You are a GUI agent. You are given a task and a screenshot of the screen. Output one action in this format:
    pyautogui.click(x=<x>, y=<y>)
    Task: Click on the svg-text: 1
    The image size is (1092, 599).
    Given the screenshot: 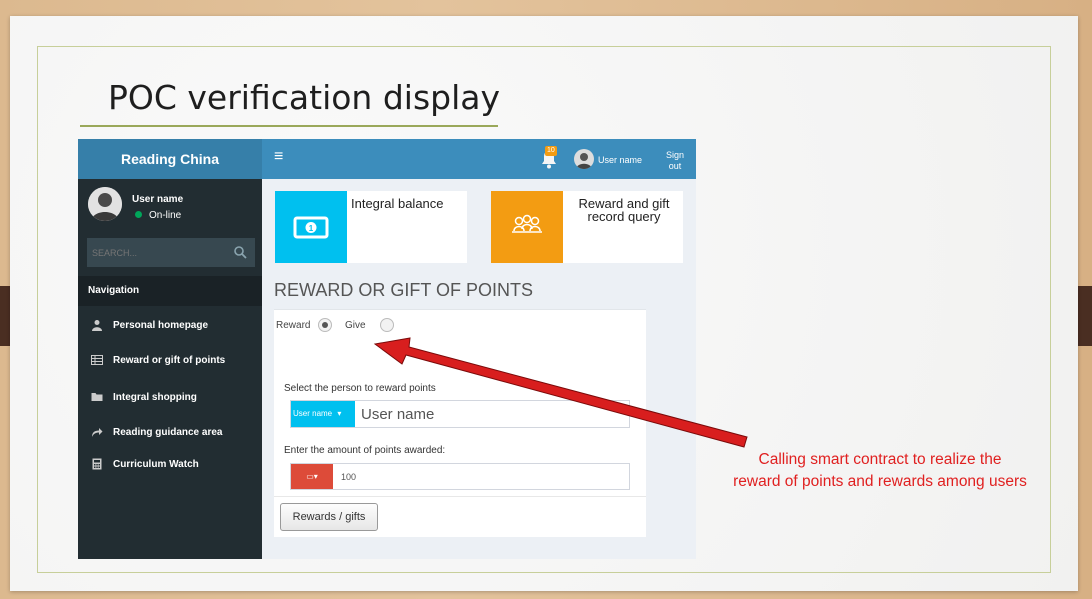 What is the action you would take?
    pyautogui.click(x=311, y=228)
    